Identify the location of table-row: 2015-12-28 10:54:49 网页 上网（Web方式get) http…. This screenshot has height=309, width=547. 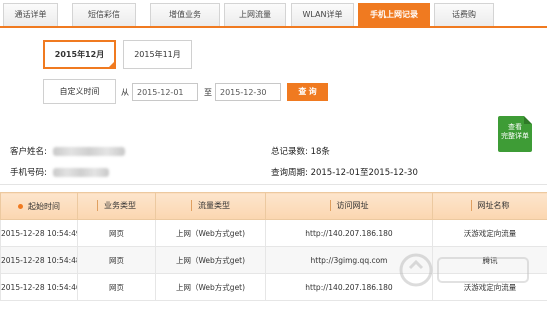
(273, 233).